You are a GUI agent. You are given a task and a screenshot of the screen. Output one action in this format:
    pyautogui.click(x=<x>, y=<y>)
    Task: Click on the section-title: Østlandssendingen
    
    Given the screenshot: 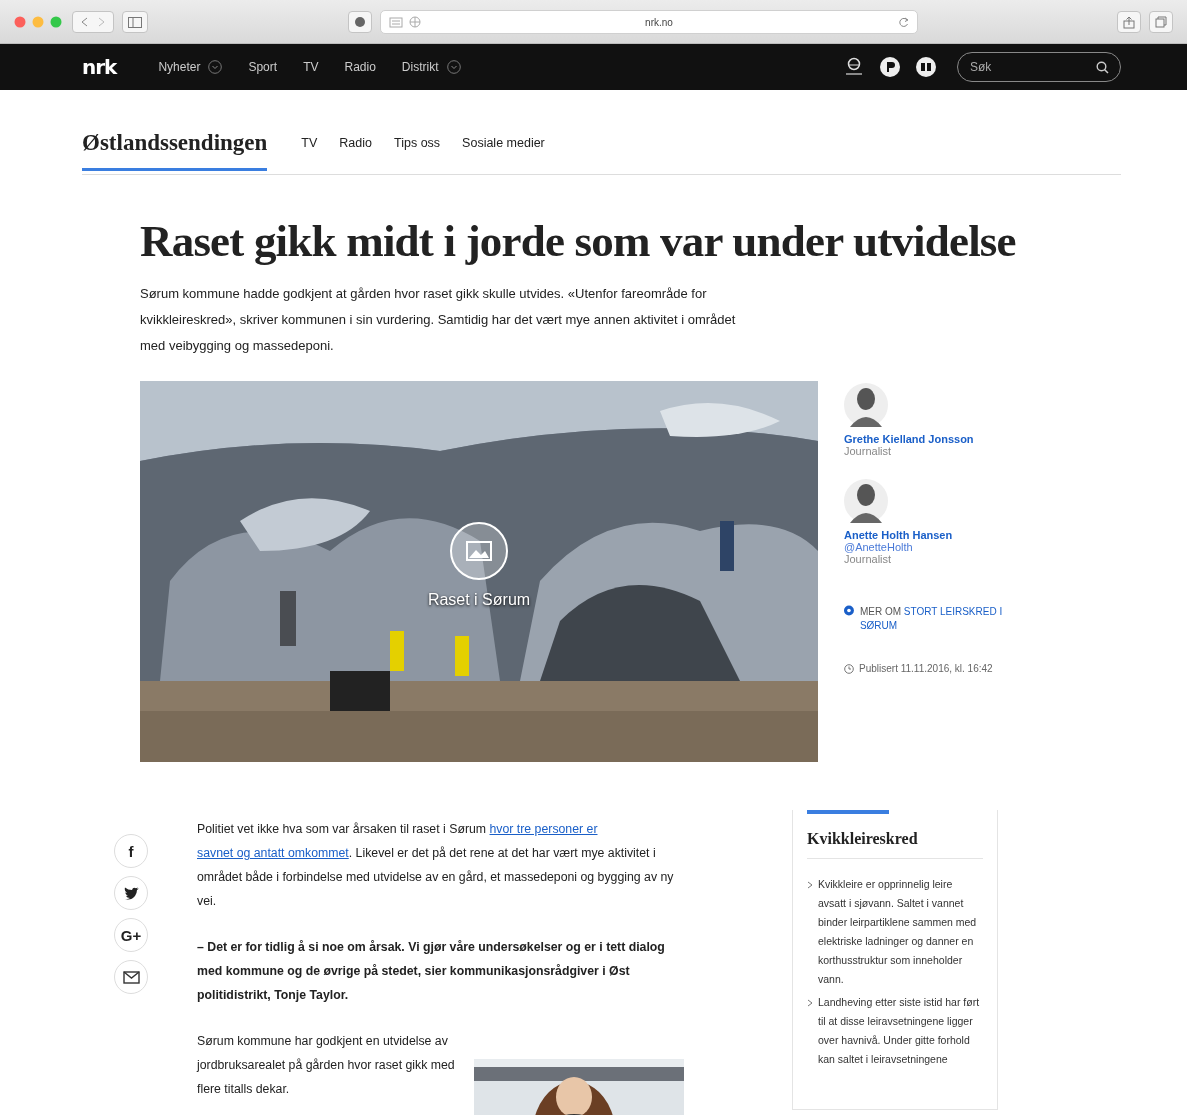 What is the action you would take?
    pyautogui.click(x=175, y=150)
    